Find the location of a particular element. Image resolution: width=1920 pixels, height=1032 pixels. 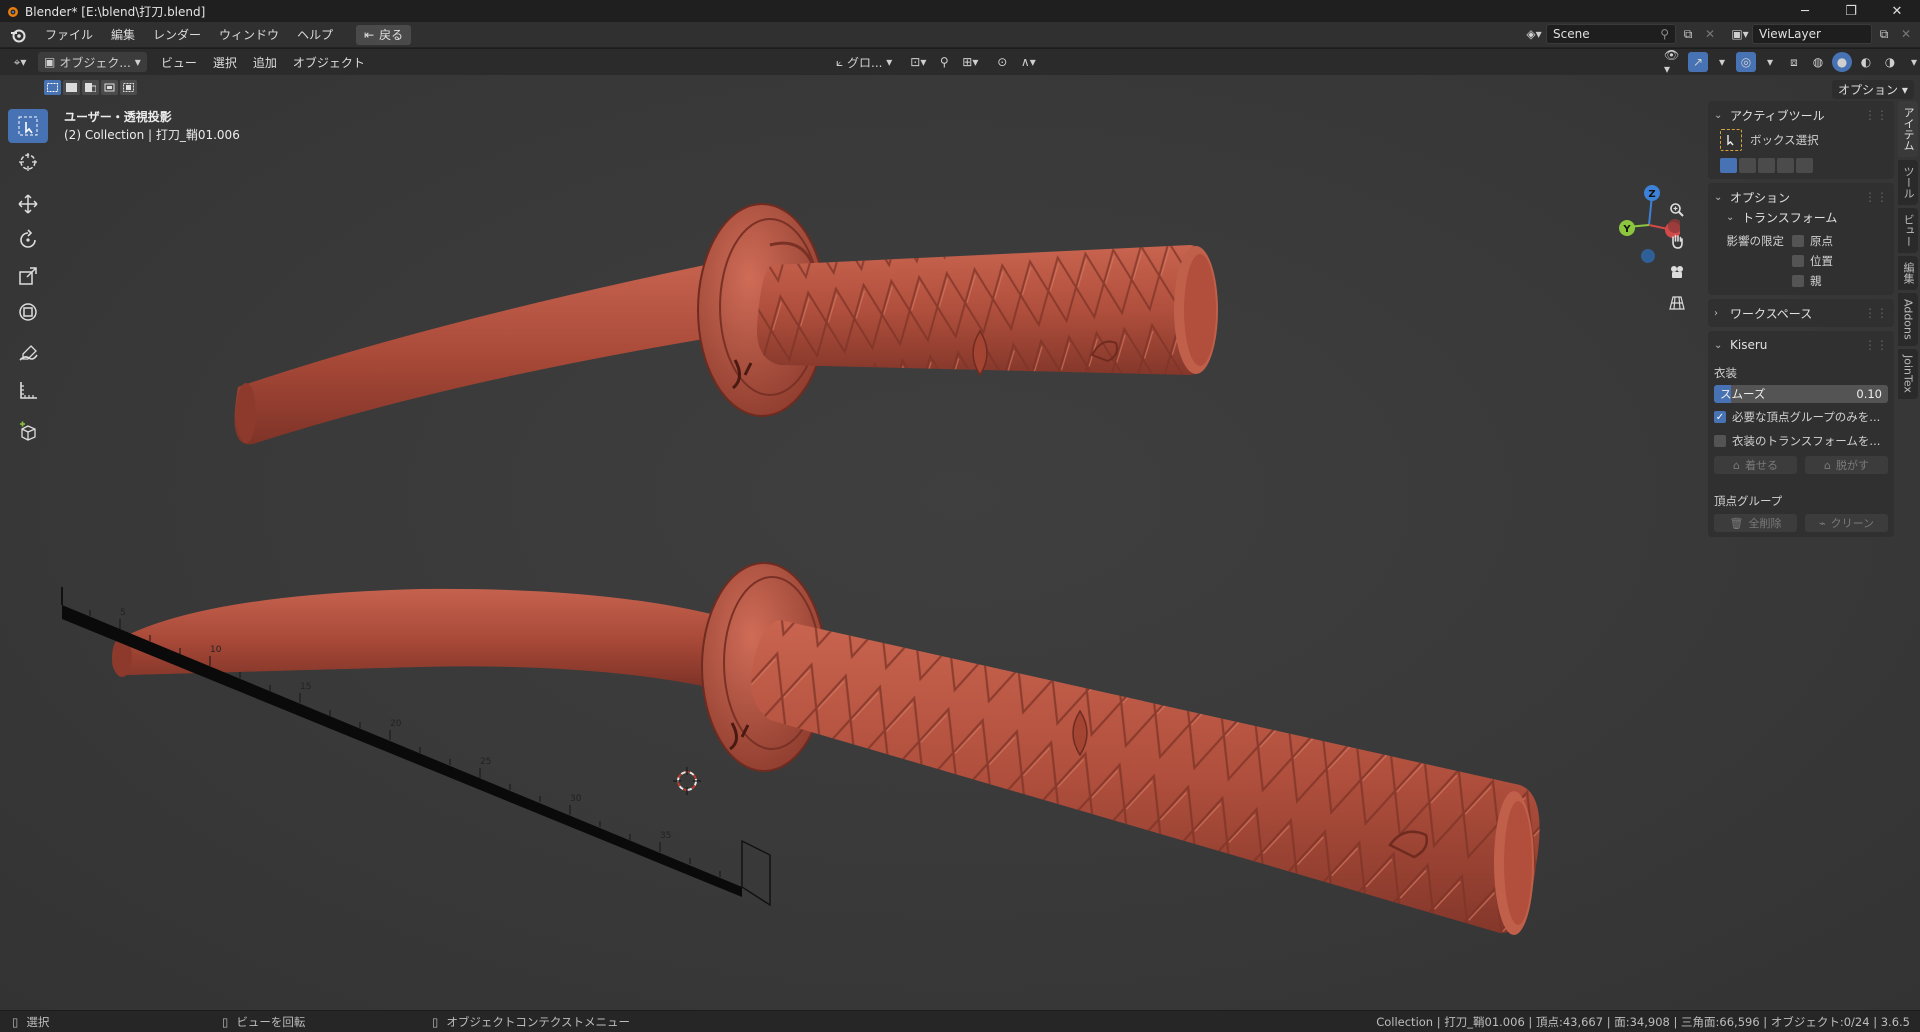

wear-button: ⌂ 着せる is located at coordinates (1755, 465).